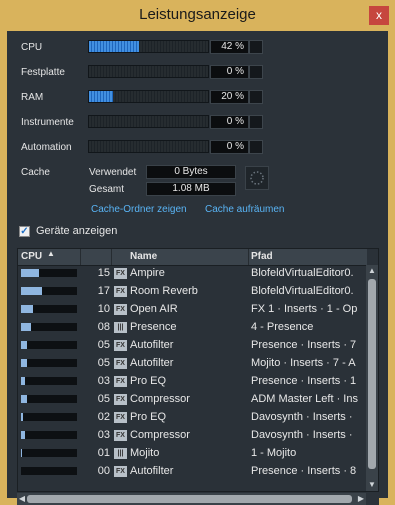 This screenshot has height=505, width=395. What do you see at coordinates (51, 253) in the screenshot?
I see `sort-ascending-icon: ▲` at bounding box center [51, 253].